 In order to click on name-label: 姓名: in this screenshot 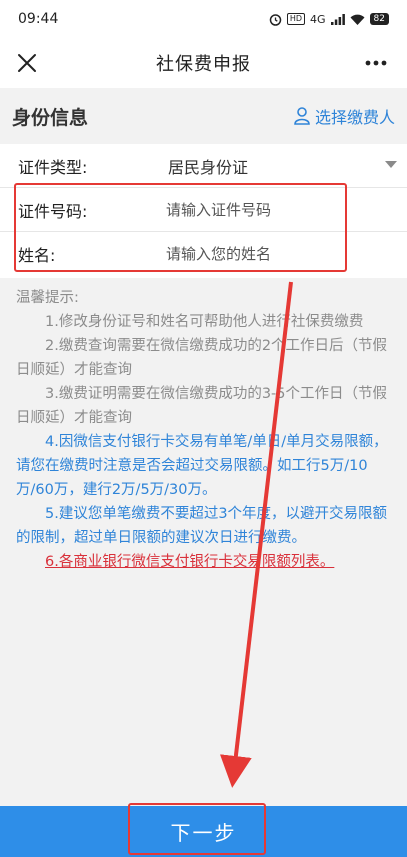, I will do `click(37, 255)`.